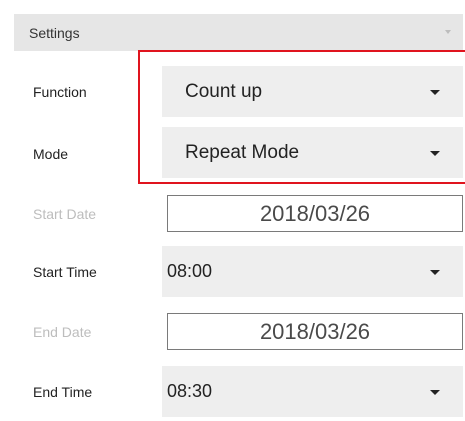  I want to click on end-time-select: 08:30, so click(312, 391).